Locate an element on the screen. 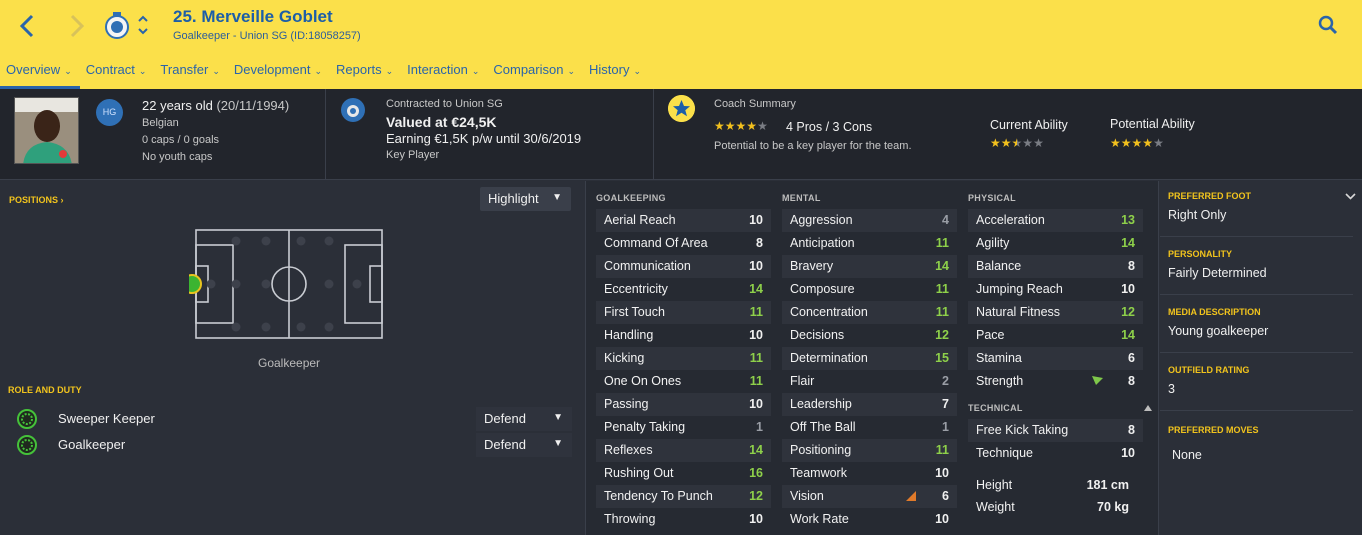 The height and width of the screenshot is (535, 1362). attribute-row: Command Of Area 8 is located at coordinates (683, 243).